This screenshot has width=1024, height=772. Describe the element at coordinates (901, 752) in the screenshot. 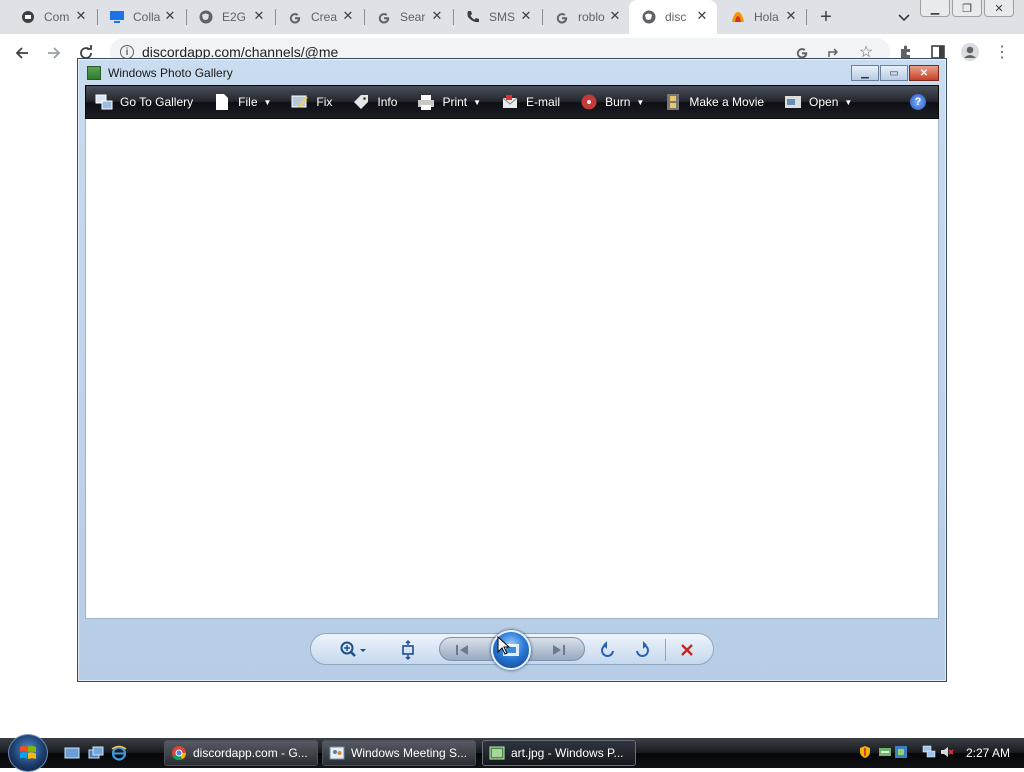

I see `tray-app-icon` at that location.